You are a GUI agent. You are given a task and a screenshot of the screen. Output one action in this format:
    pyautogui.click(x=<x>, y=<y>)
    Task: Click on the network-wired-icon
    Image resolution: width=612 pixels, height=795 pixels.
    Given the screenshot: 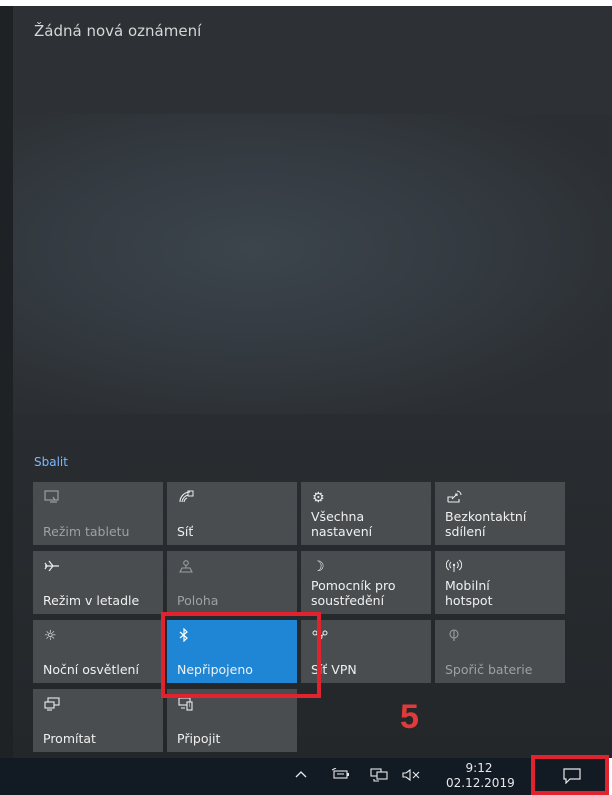 What is the action you would take?
    pyautogui.click(x=379, y=777)
    